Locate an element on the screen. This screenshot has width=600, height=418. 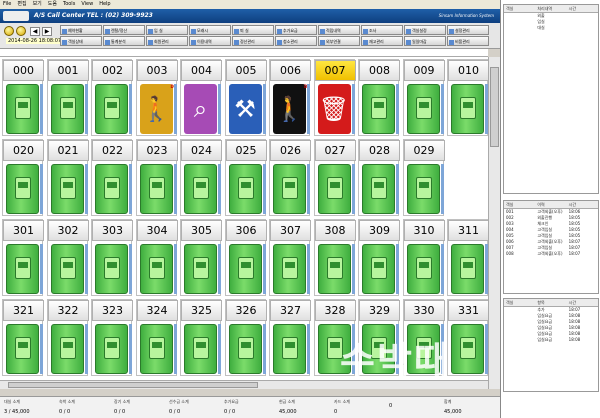
room-tile-306: 306 is located at coordinates (245, 257).